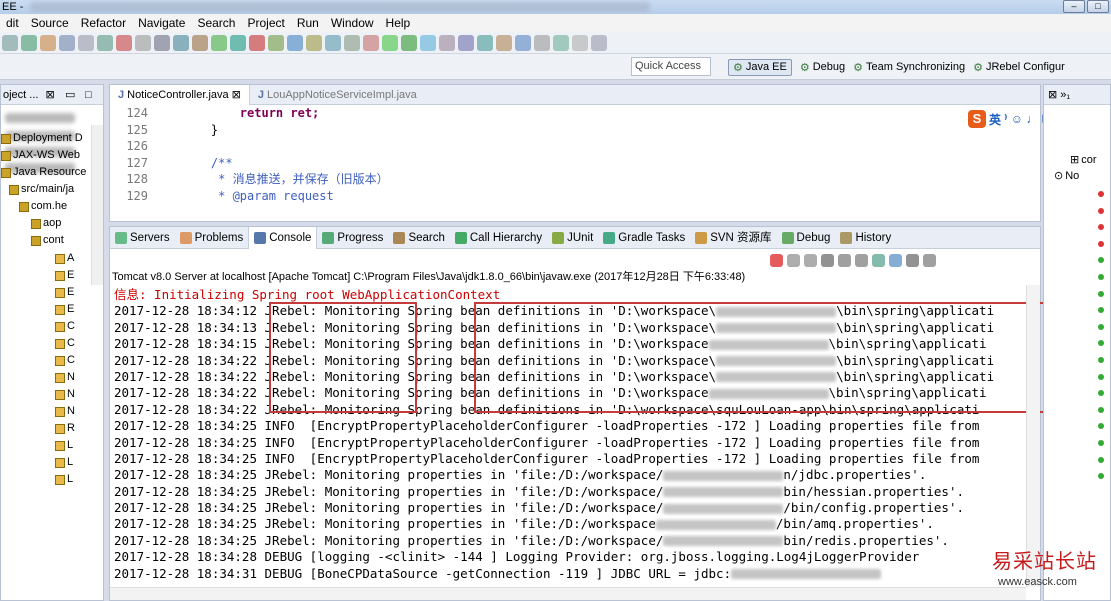 This screenshot has height=601, width=1111. I want to click on view-tab-console: Console, so click(283, 237).